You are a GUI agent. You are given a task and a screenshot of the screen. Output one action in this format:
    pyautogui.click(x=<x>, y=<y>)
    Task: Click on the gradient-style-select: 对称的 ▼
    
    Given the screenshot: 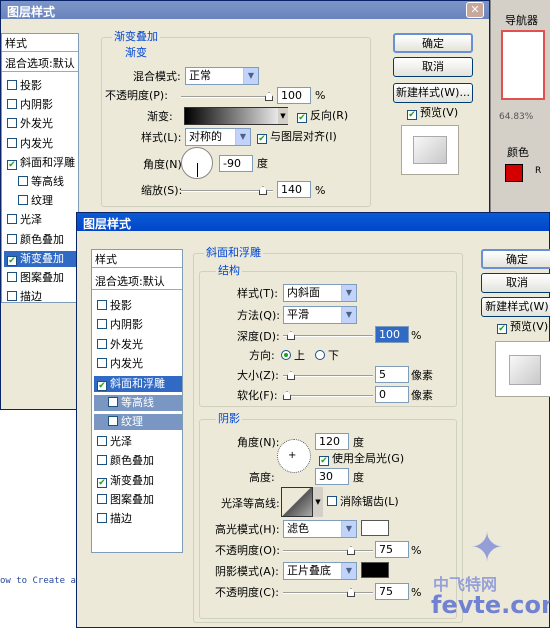 What is the action you would take?
    pyautogui.click(x=218, y=137)
    